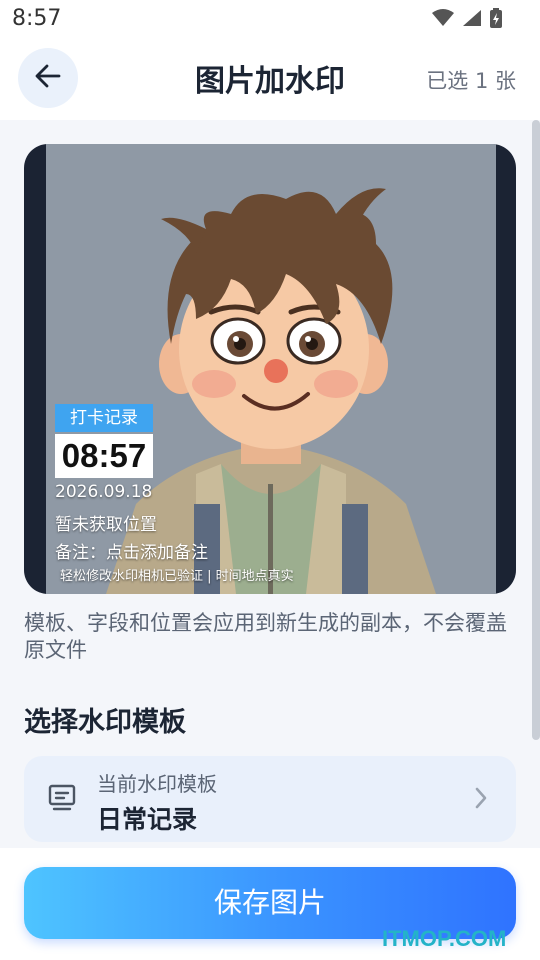 The height and width of the screenshot is (960, 540). Describe the element at coordinates (270, 20) in the screenshot. I see `status-bar: 8:57` at that location.